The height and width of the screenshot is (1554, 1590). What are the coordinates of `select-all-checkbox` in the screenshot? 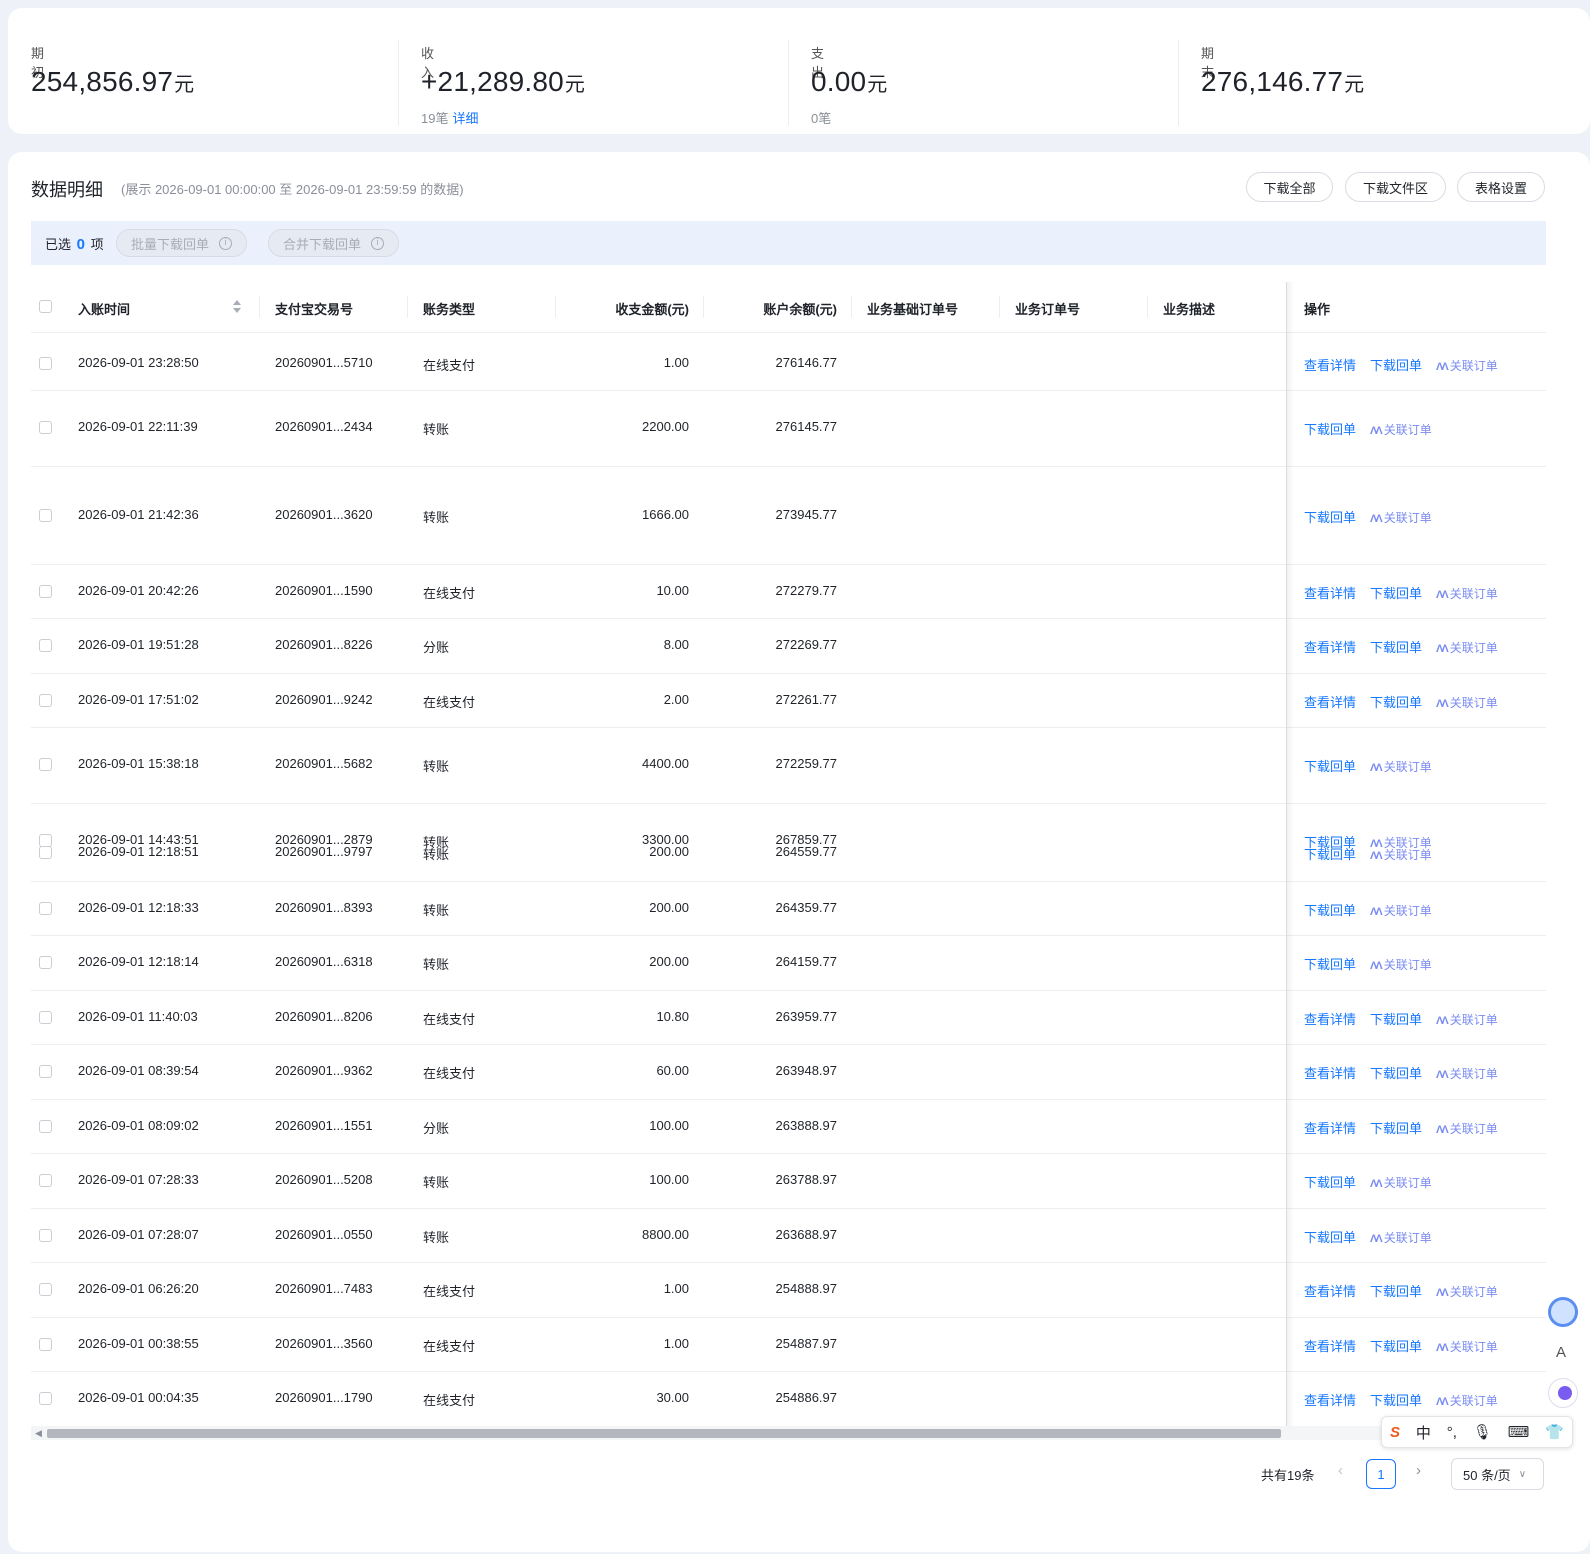 It's located at (45, 306).